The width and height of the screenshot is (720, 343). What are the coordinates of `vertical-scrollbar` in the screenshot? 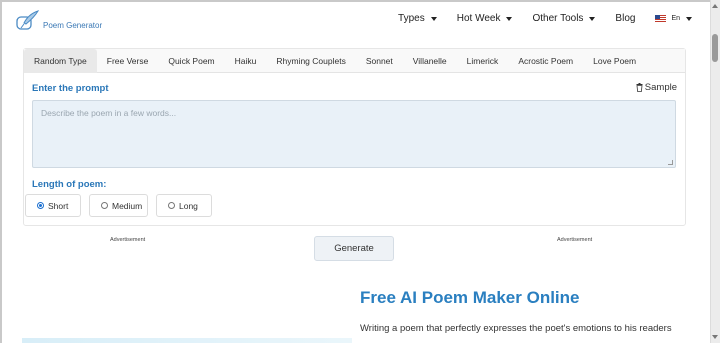 It's located at (715, 171).